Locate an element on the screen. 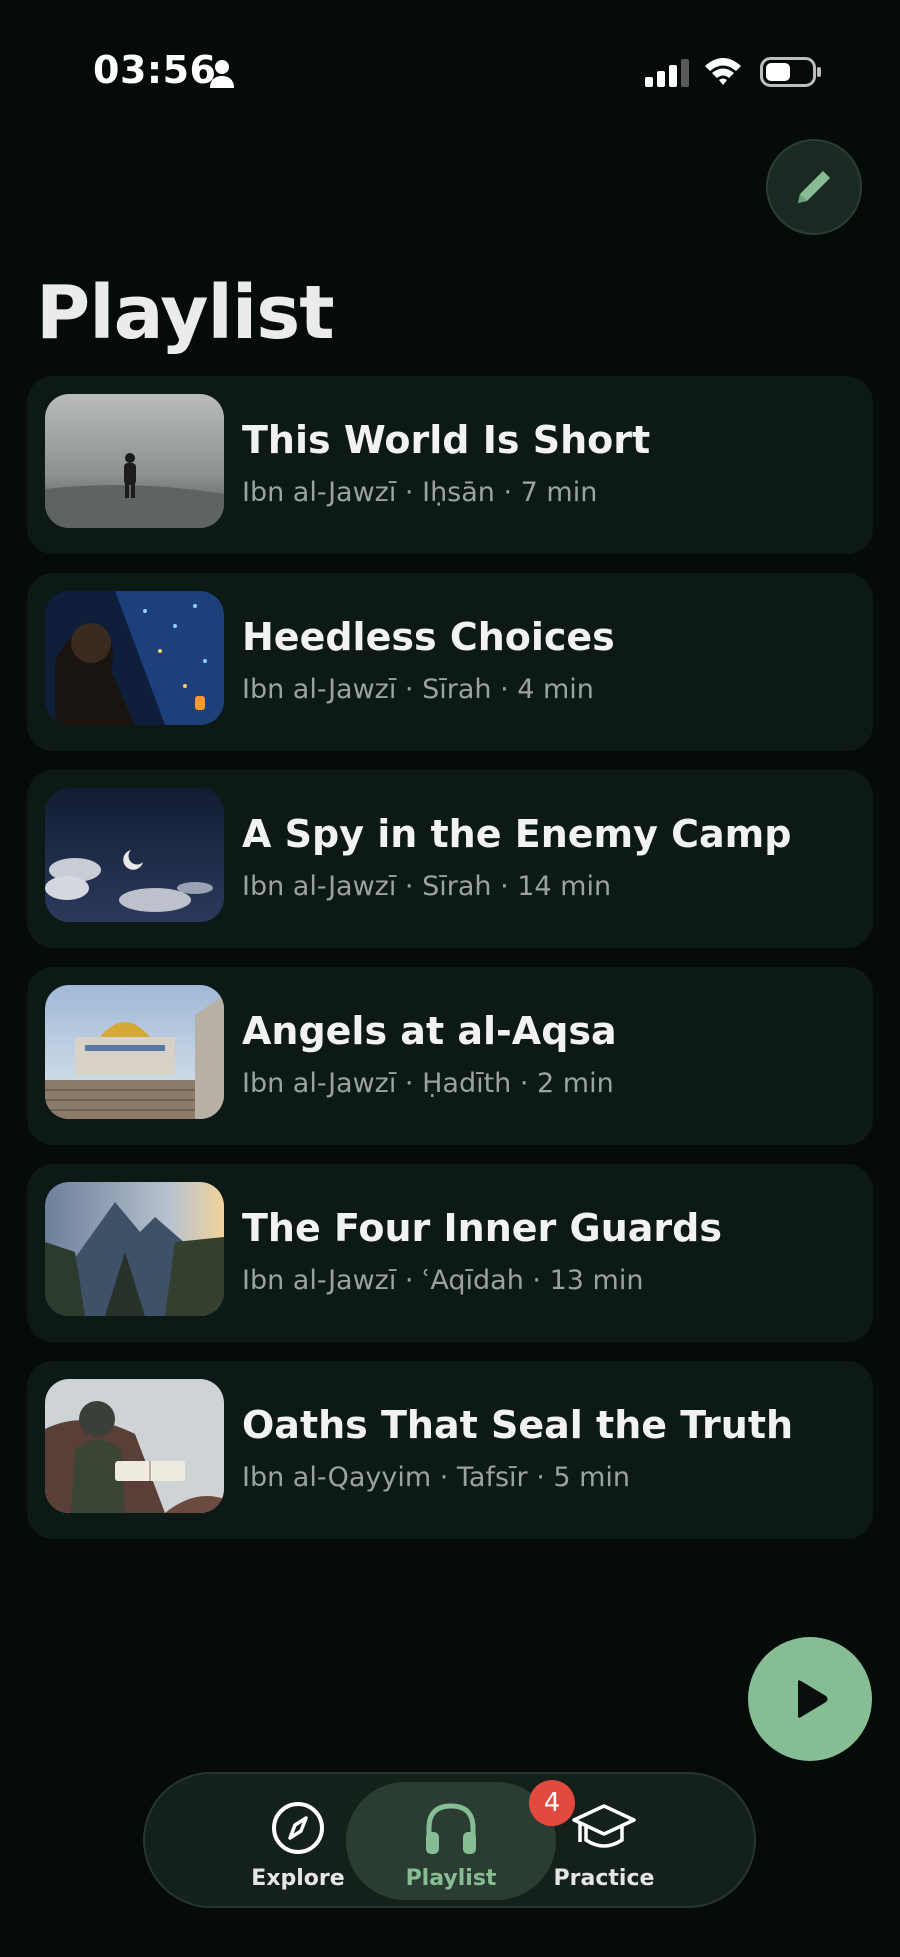 The width and height of the screenshot is (900, 1957). edit-button is located at coordinates (814, 187).